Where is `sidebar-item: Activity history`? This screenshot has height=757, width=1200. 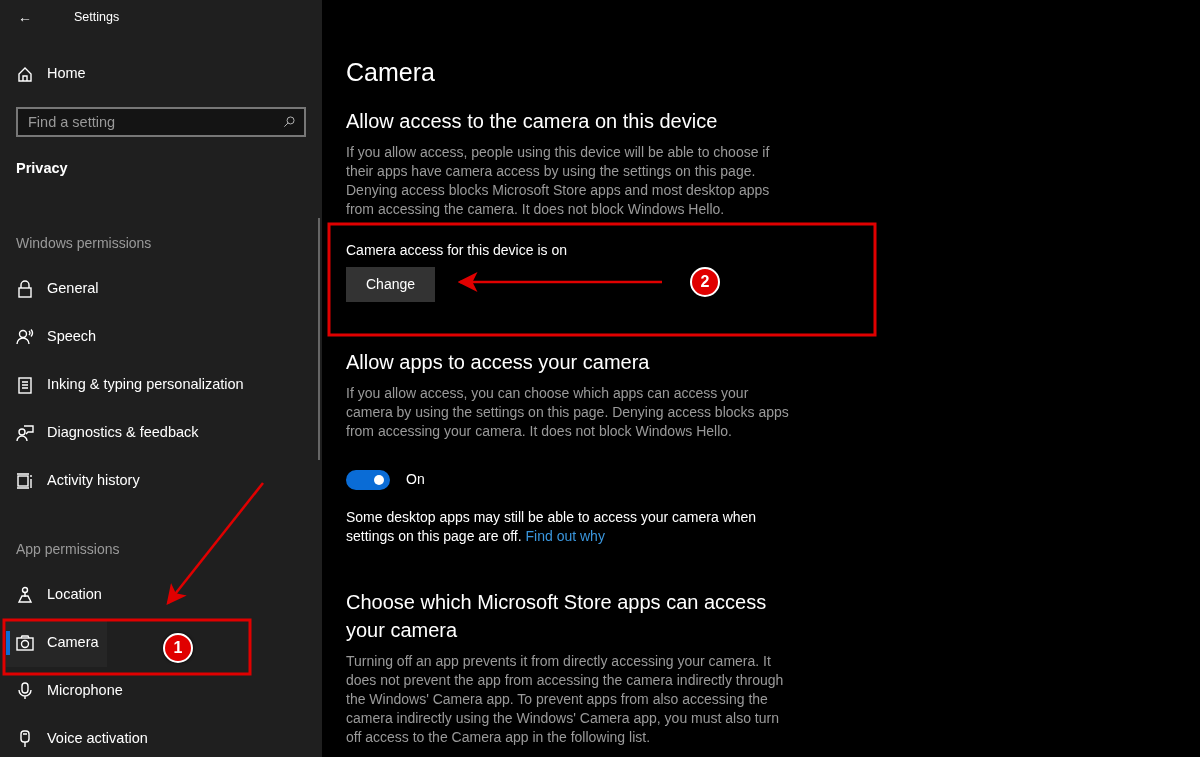
sidebar-item: Activity history is located at coordinates (77, 481).